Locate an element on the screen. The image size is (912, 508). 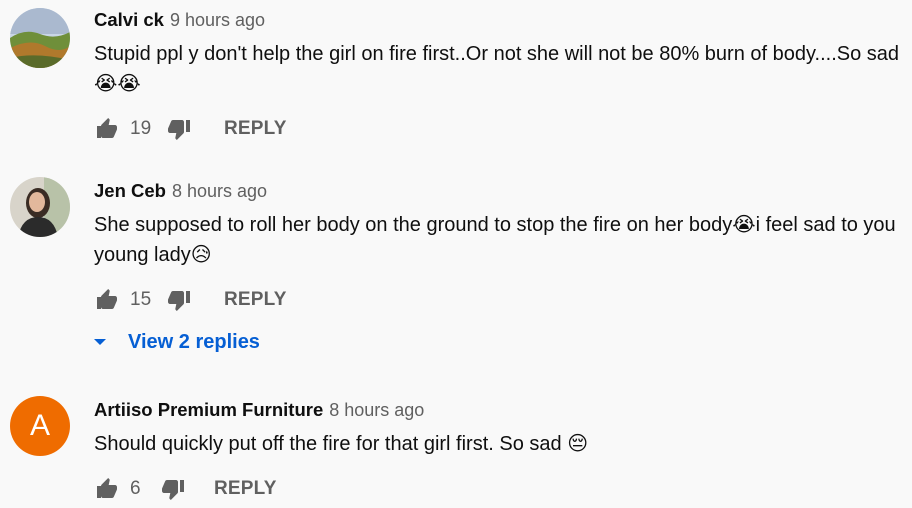
chevron-down-icon is located at coordinates (100, 342).